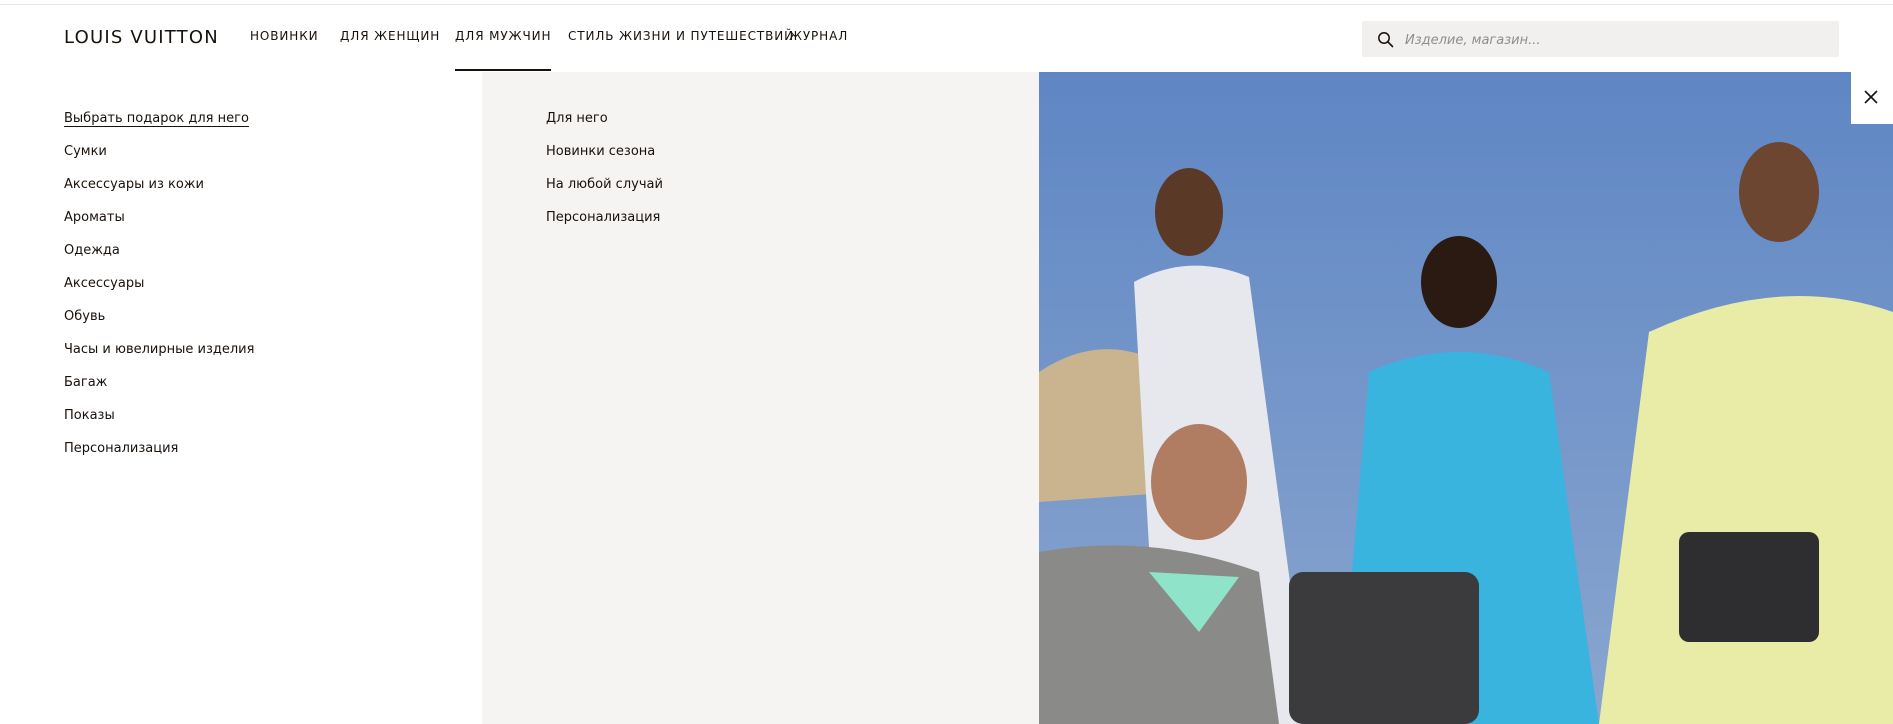 This screenshot has height=724, width=1893. Describe the element at coordinates (159, 456) in the screenshot. I see `menu-item-personalization: Персонализация` at that location.